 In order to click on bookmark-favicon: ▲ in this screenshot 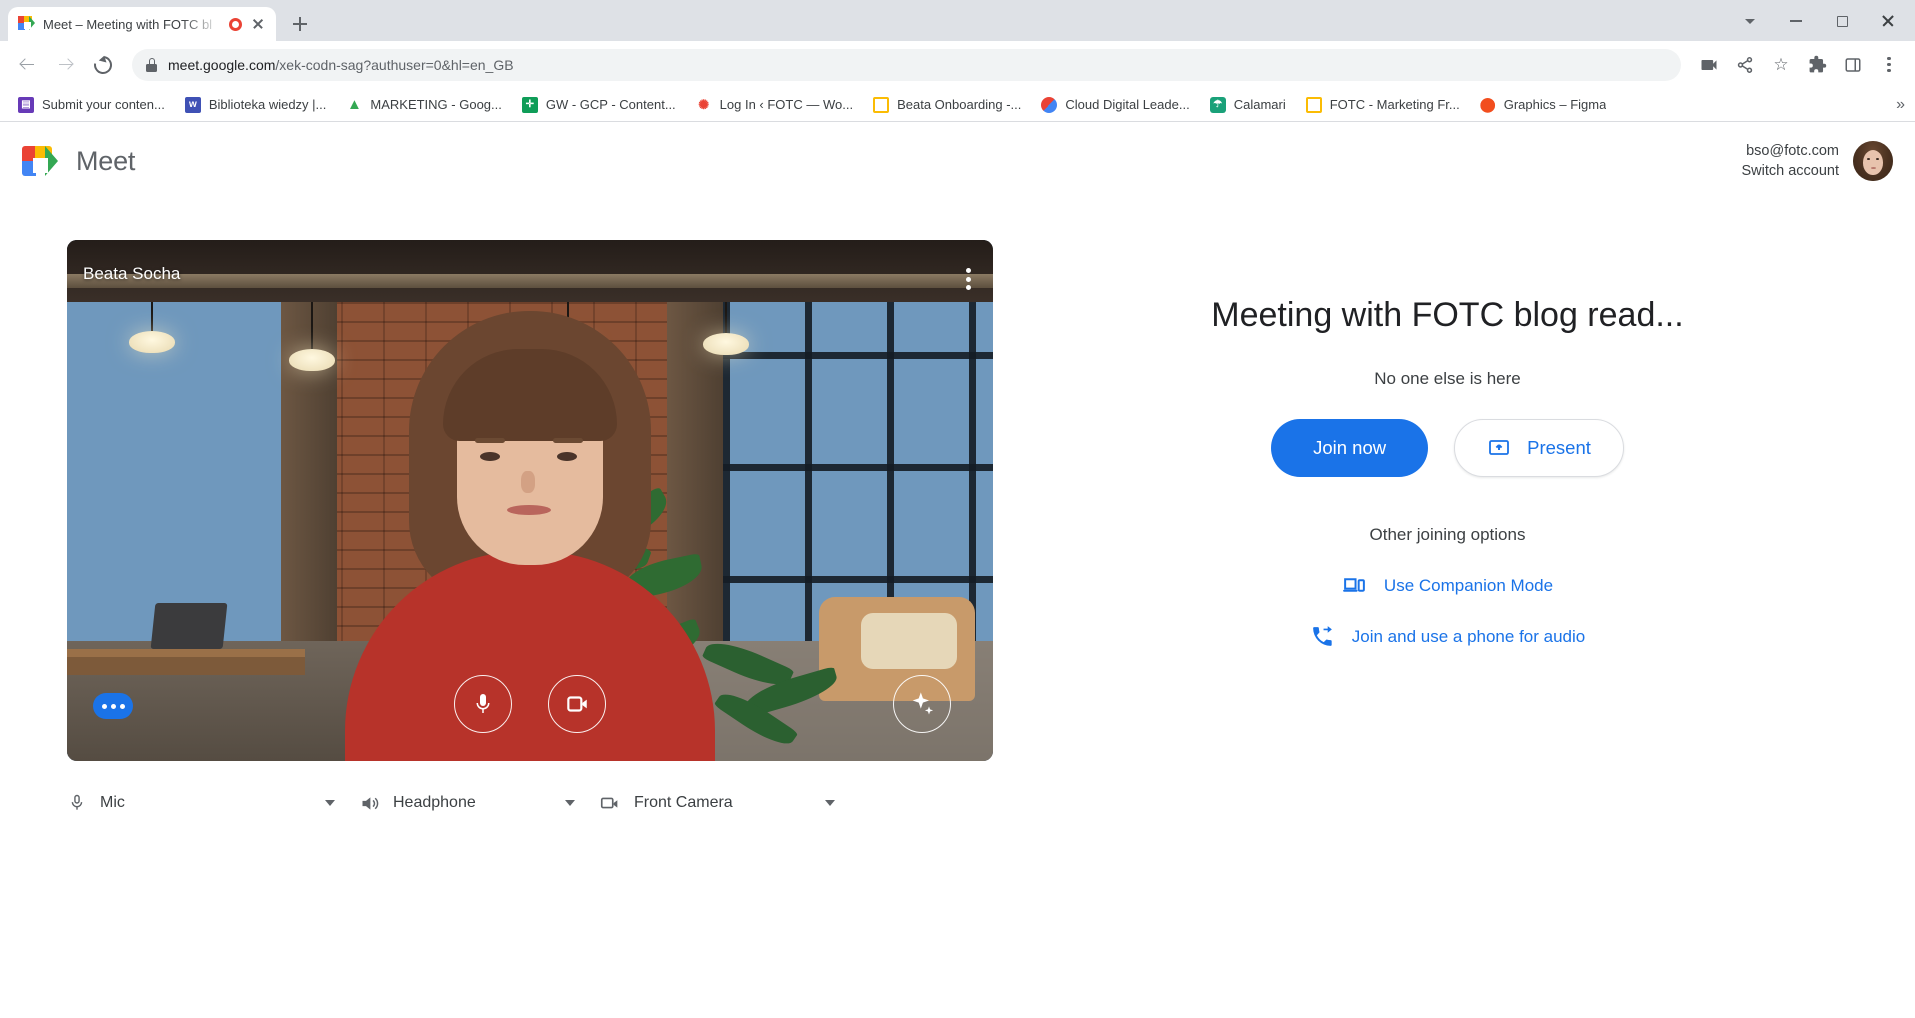, I will do `click(354, 104)`.